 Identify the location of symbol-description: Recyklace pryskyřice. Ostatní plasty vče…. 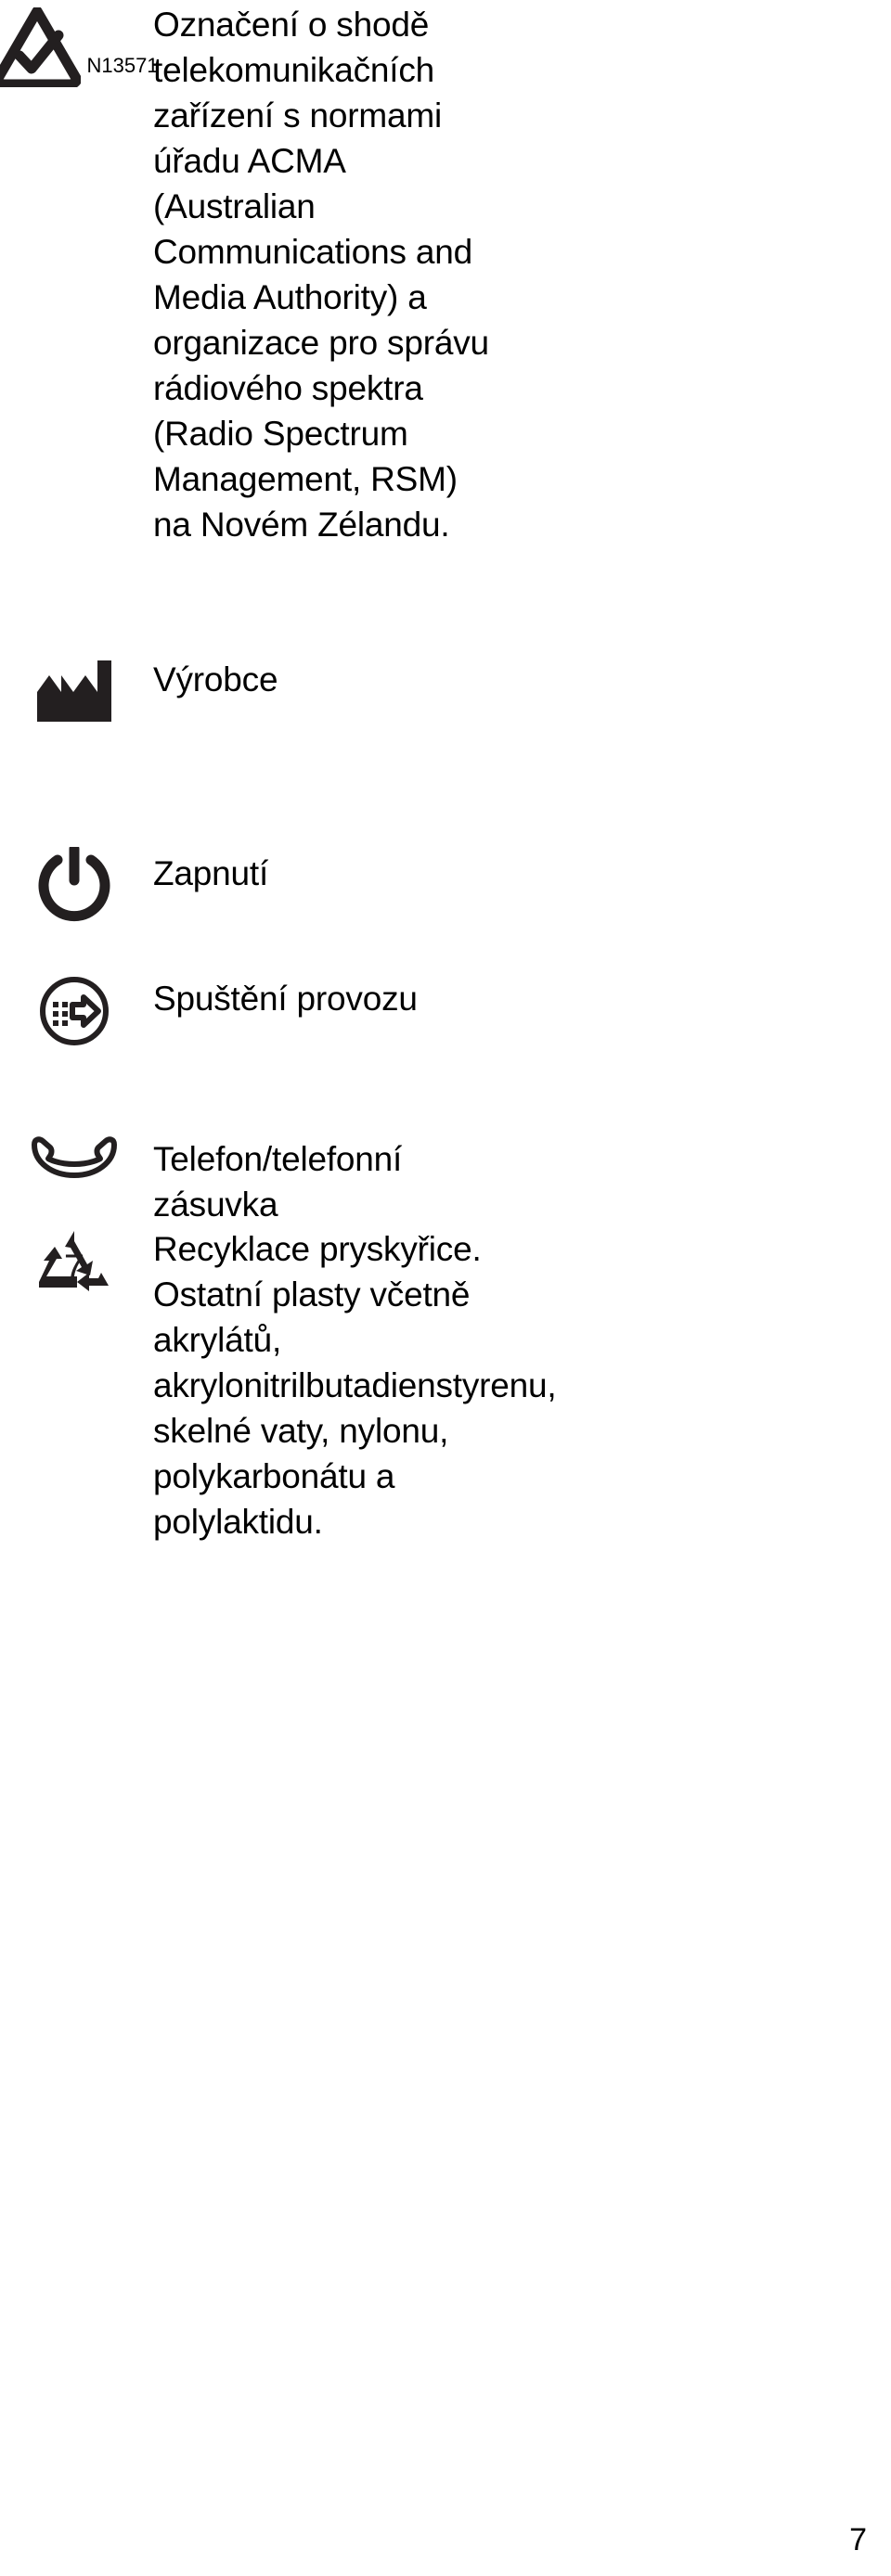
(355, 1385).